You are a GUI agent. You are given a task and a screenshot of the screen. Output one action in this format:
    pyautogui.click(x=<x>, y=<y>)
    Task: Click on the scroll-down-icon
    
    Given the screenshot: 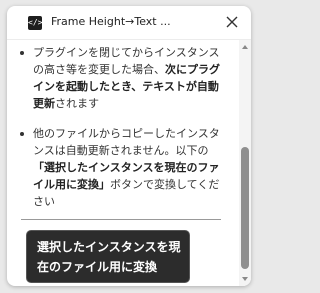 What is the action you would take?
    pyautogui.click(x=245, y=279)
    